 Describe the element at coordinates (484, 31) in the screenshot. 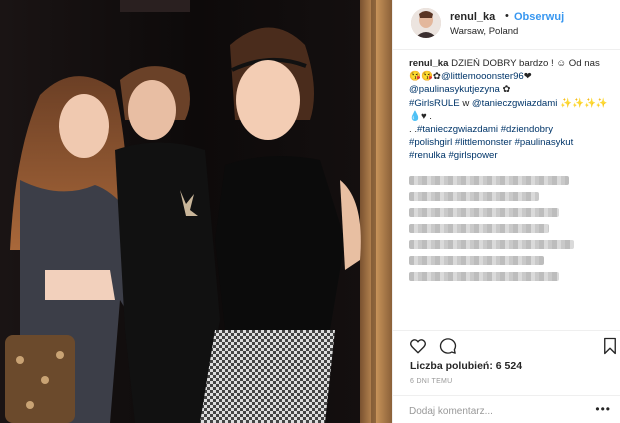

I see `post-location: Warsaw, Poland` at that location.